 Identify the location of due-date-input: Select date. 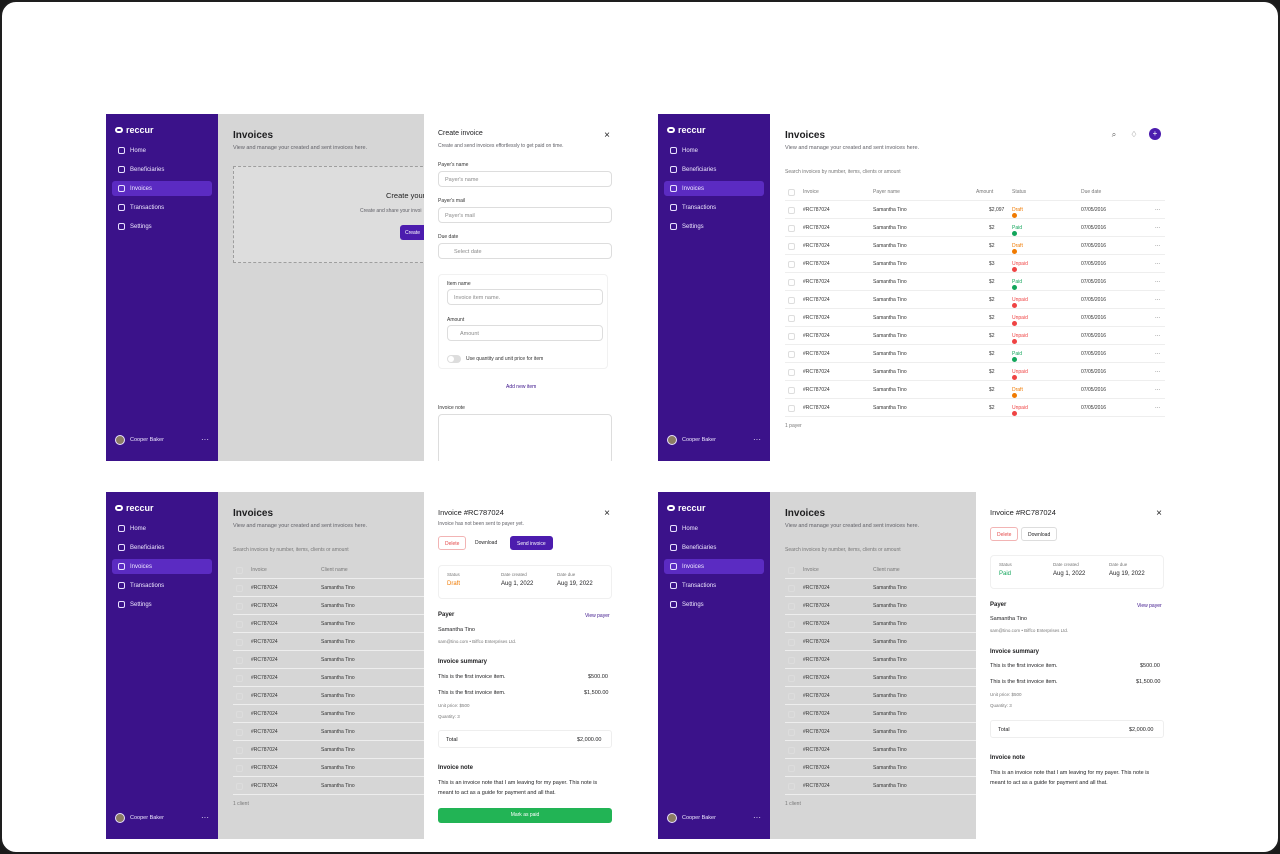
(525, 251).